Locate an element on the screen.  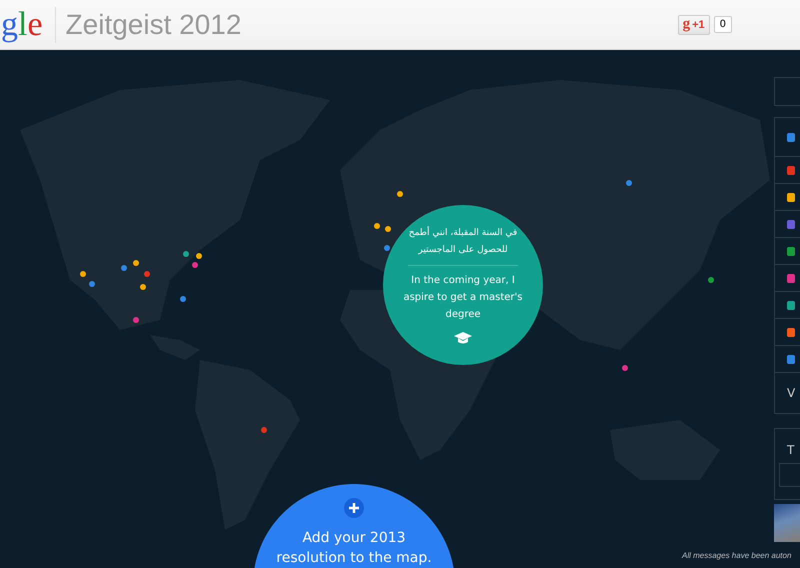
panel-label: V is located at coordinates (791, 393).